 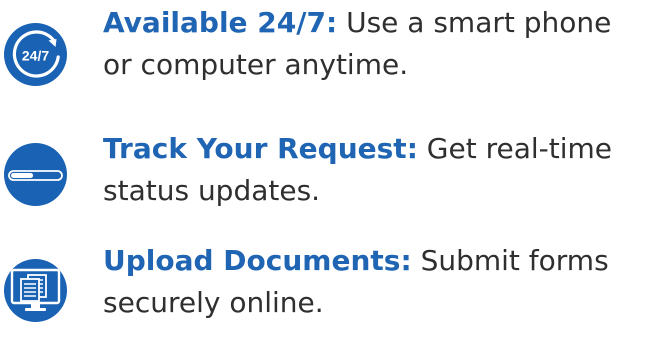 I want to click on feature-available-body-1: Use a smart phone, so click(x=479, y=22).